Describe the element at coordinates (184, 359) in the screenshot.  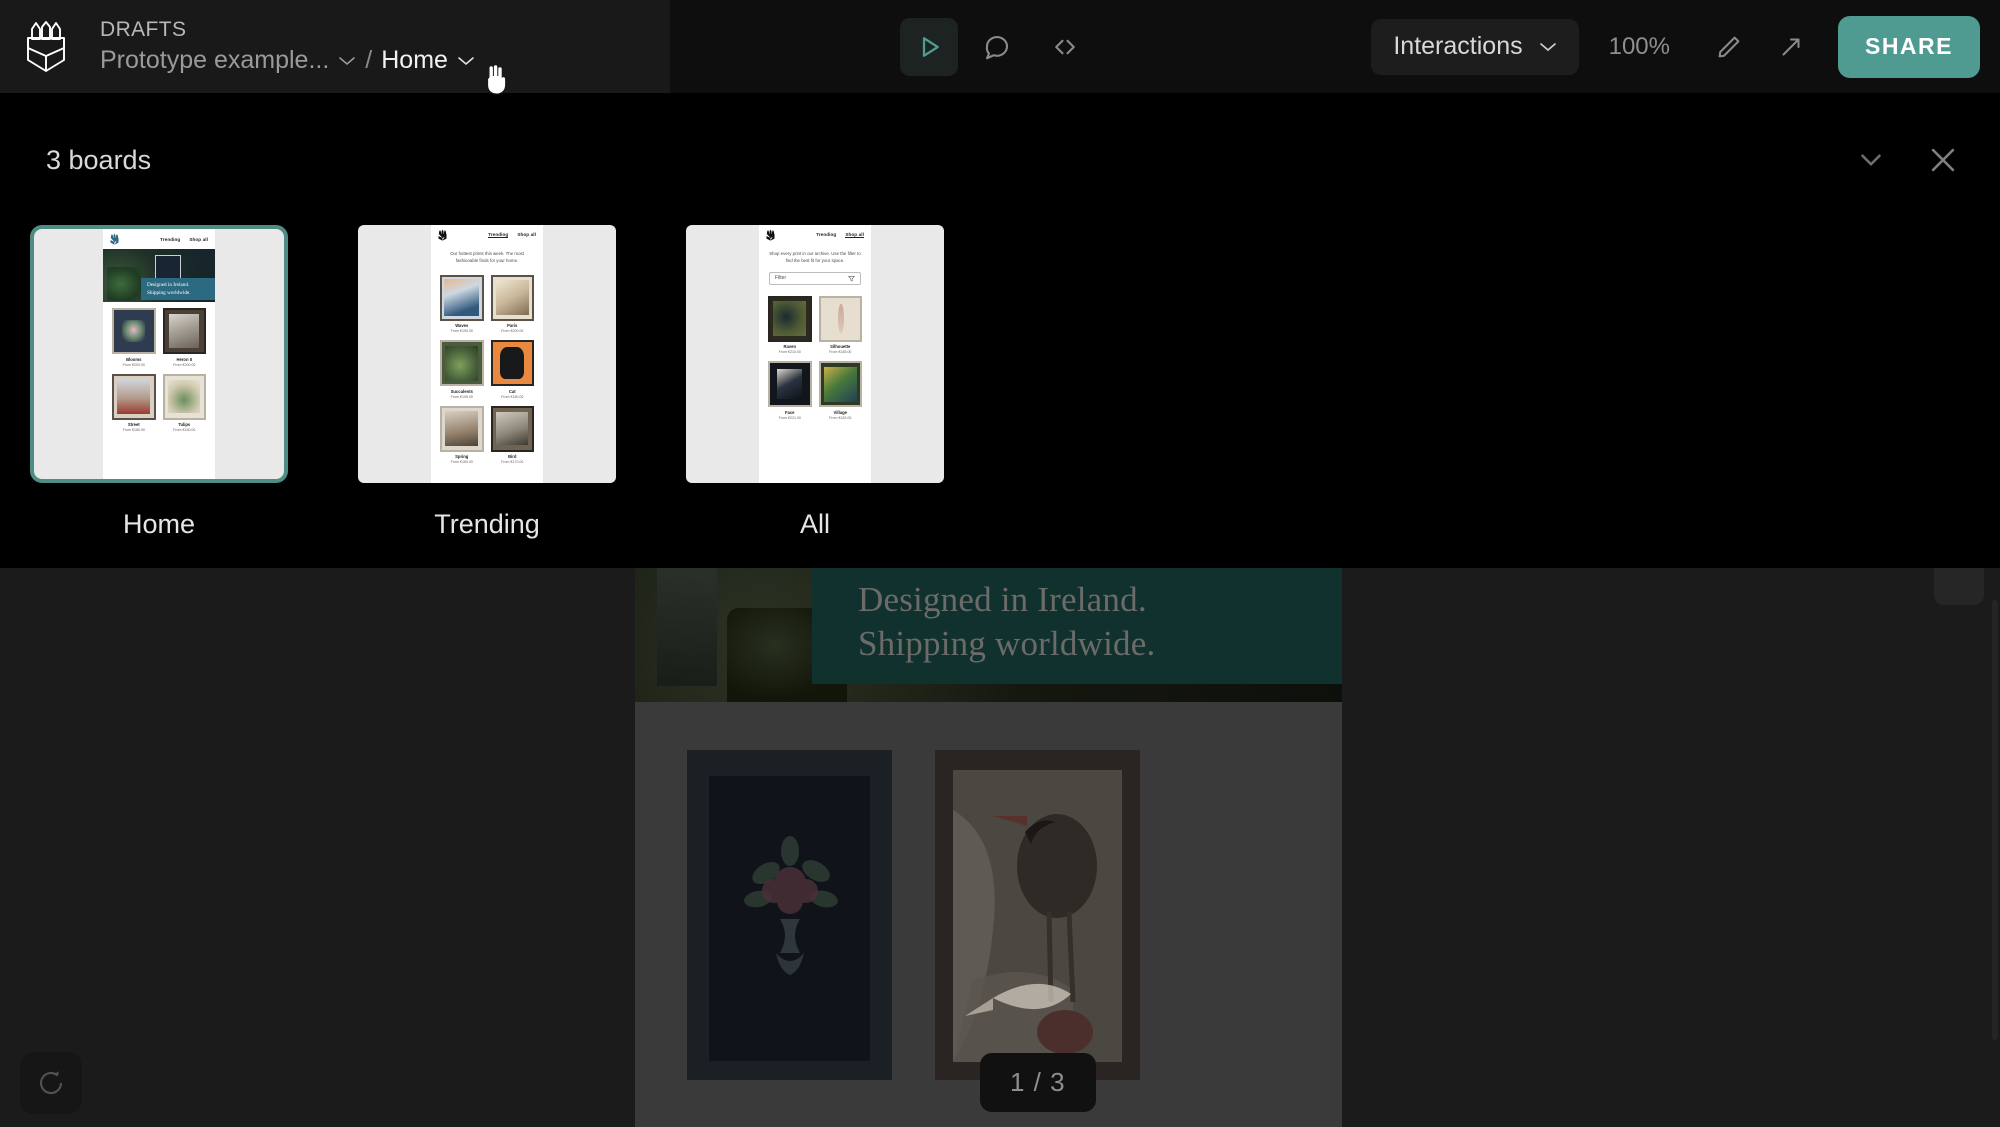
I see `mini-product-name: Heron II` at that location.